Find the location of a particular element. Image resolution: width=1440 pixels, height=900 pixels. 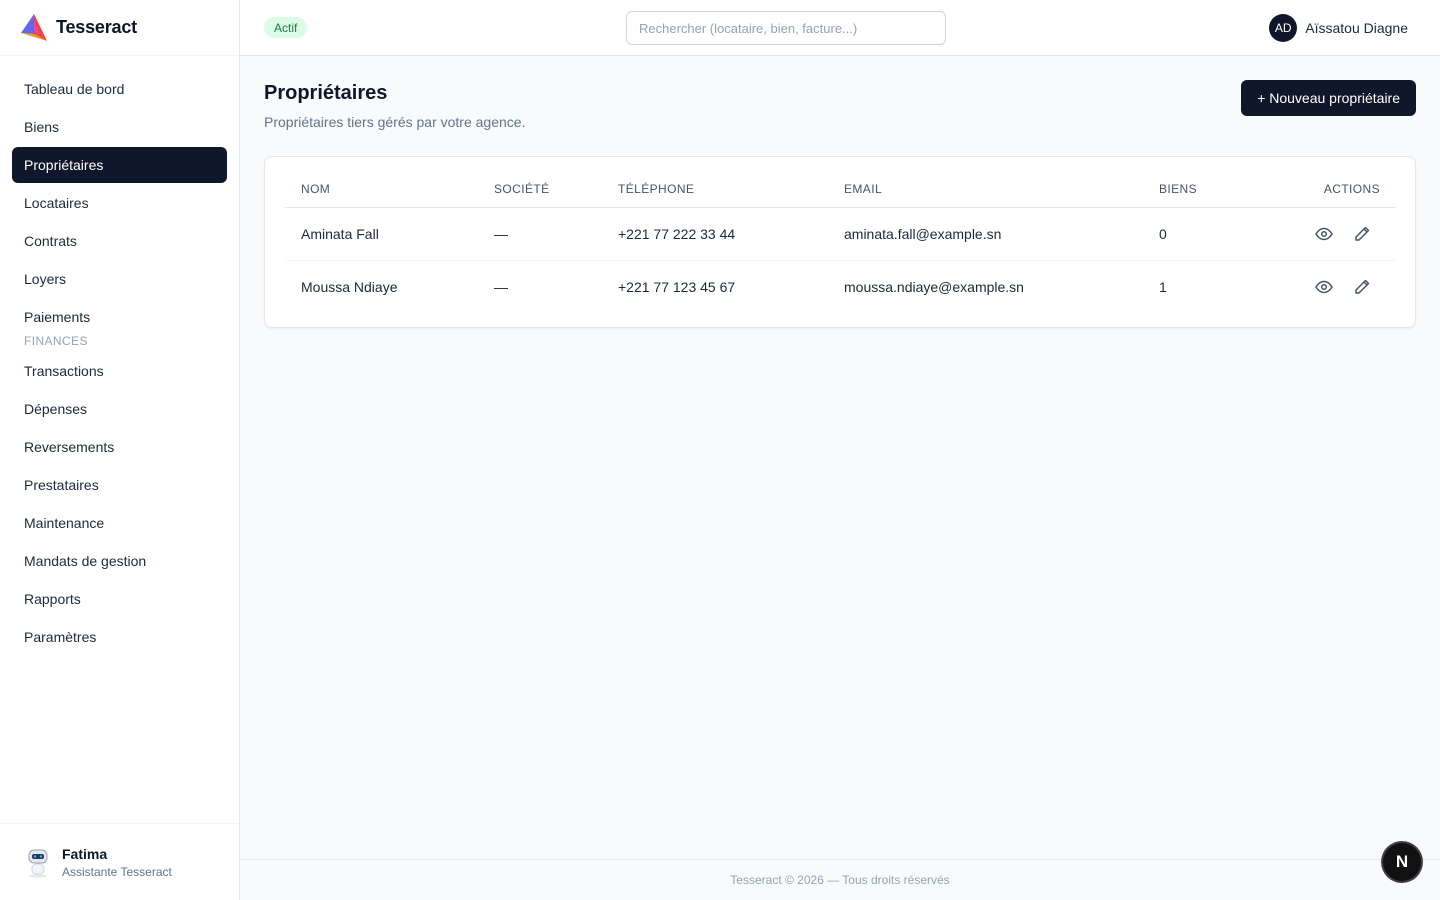

user-name: Aïssatou Diagne is located at coordinates (1356, 28).